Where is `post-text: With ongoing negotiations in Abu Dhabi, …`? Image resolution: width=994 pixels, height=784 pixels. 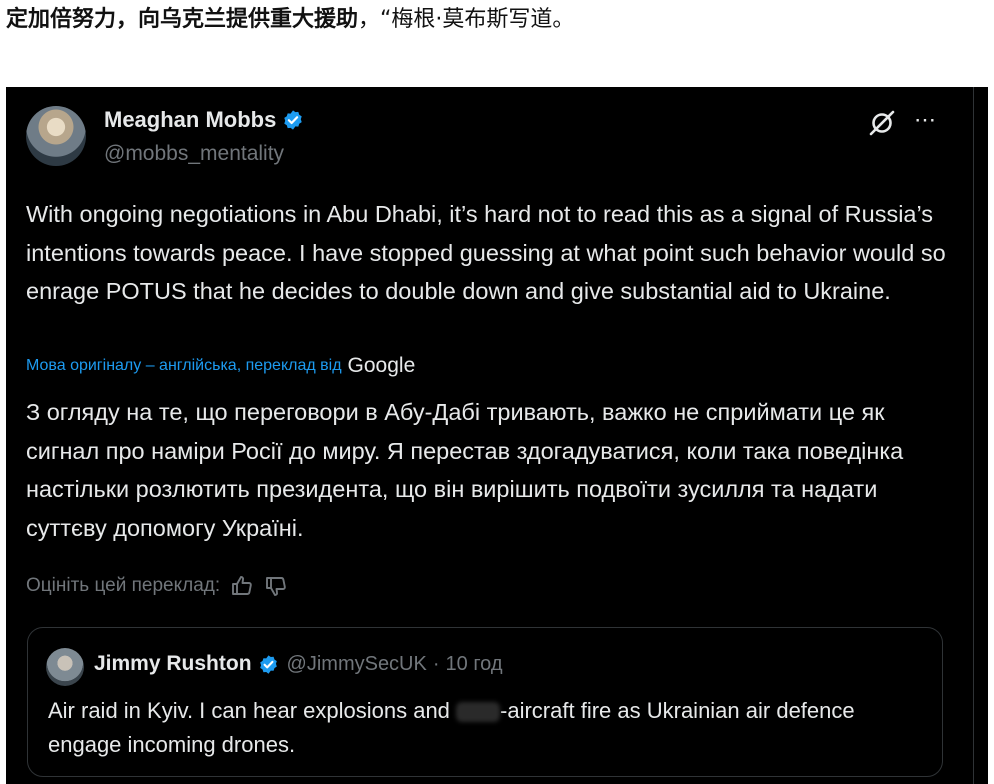 post-text: With ongoing negotiations in Abu Dhabi, … is located at coordinates (486, 252).